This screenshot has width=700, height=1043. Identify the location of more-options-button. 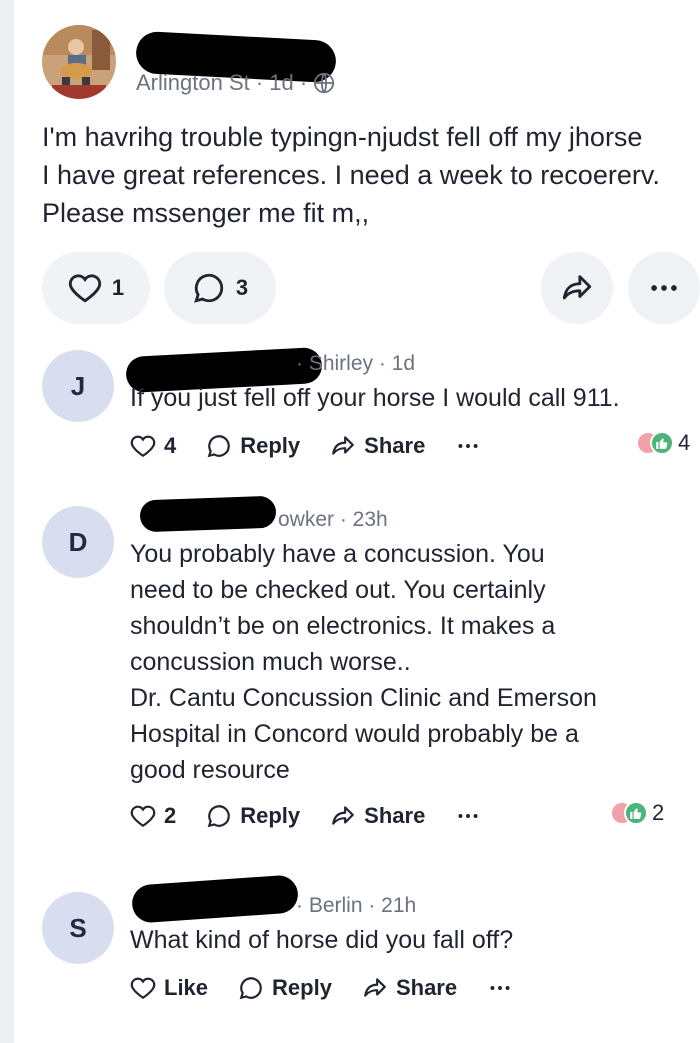
(664, 288).